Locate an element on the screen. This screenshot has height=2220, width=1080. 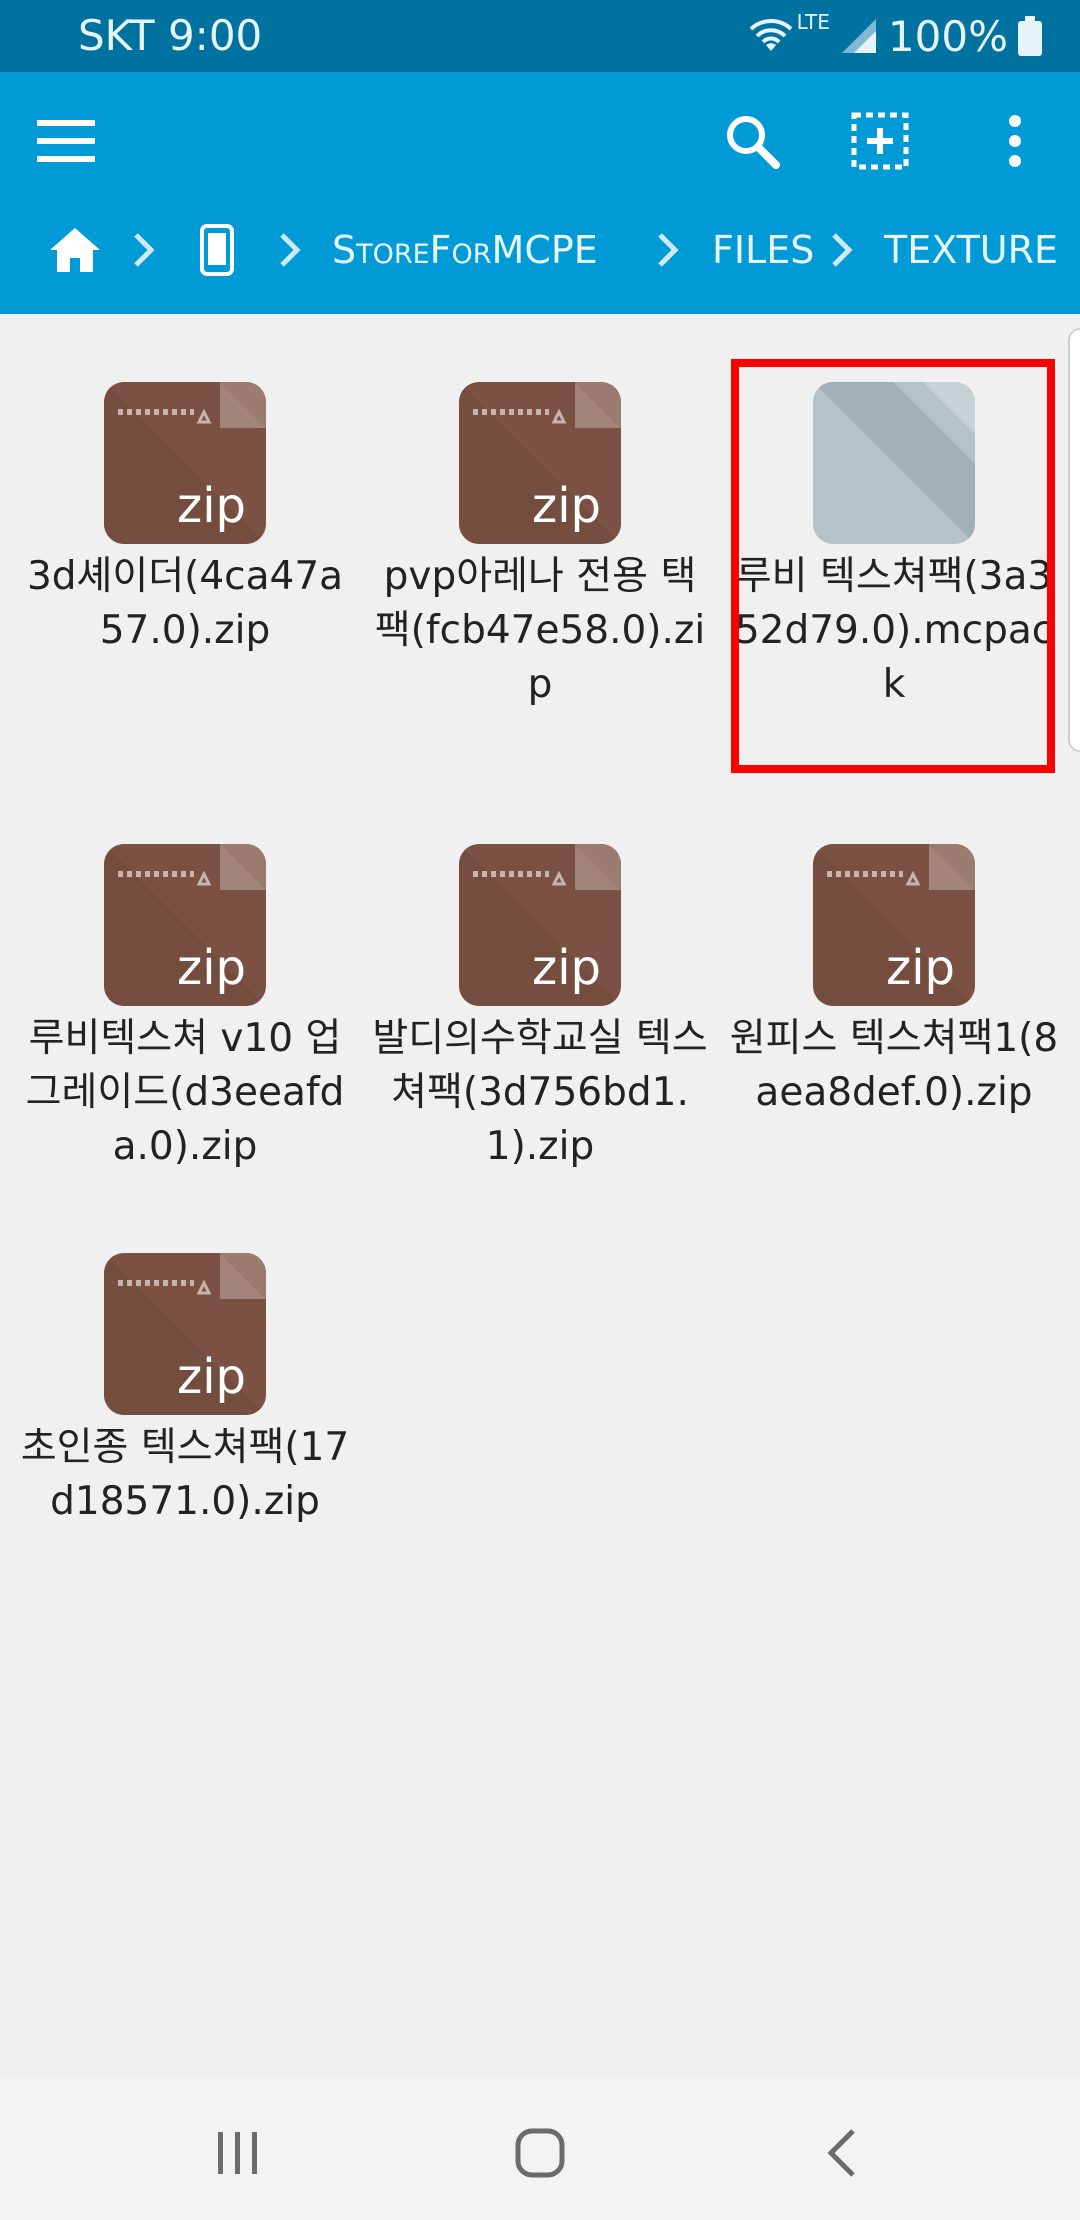
back-button is located at coordinates (842, 2153).